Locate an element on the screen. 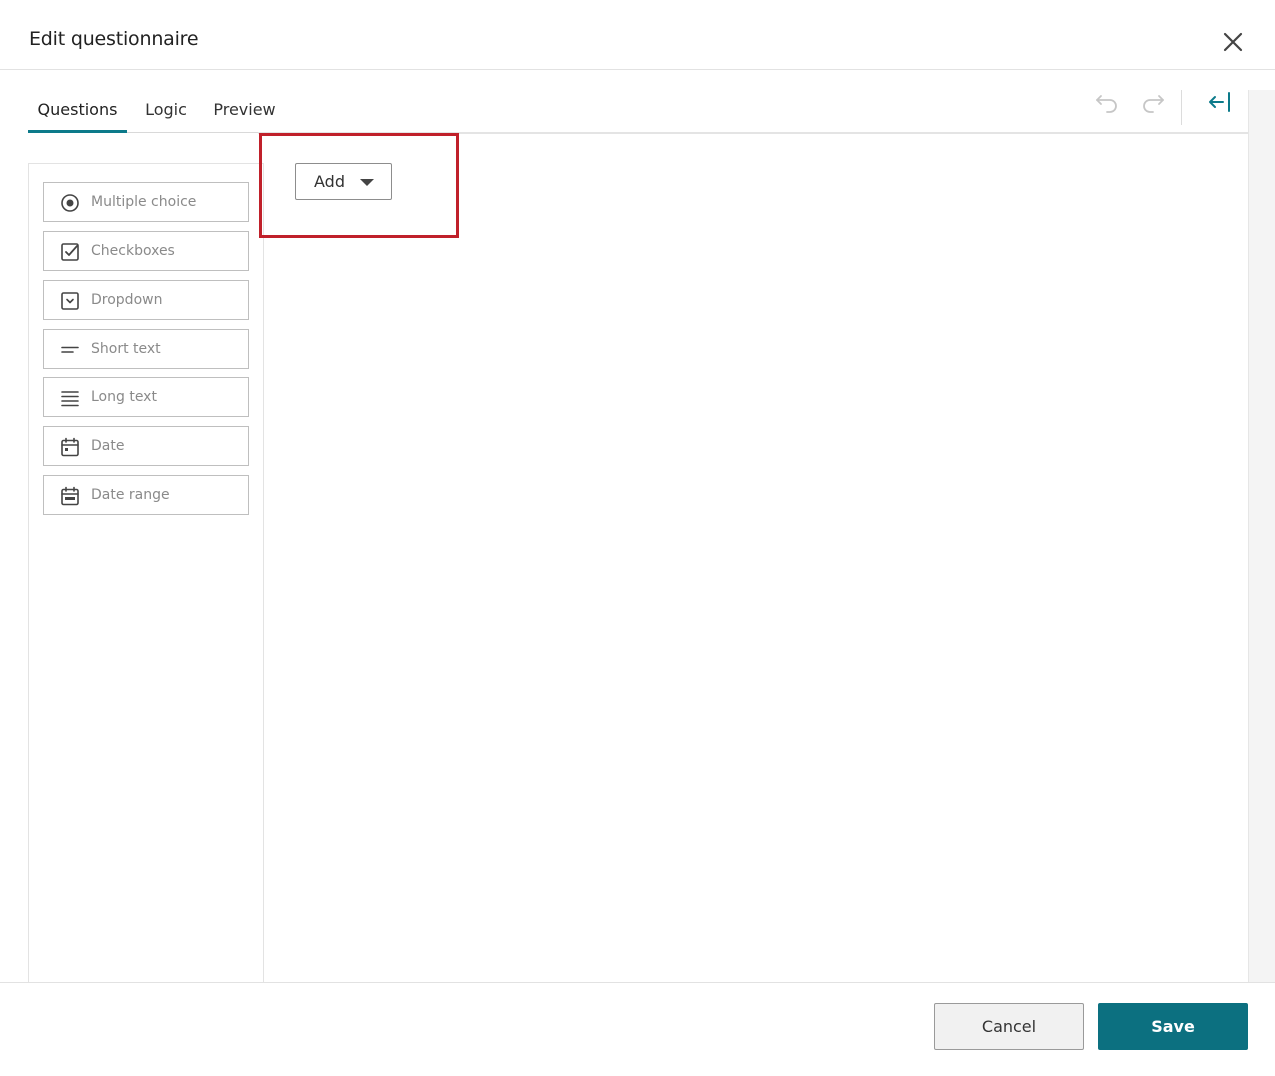 Image resolution: width=1275 pixels, height=1076 pixels. palette-item-label: Multiple choice is located at coordinates (144, 202).